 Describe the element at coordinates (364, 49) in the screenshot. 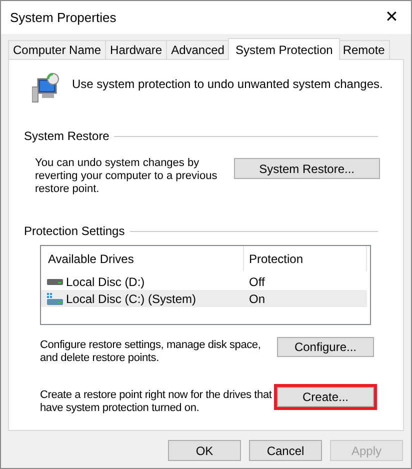

I see `tab: Remote` at that location.